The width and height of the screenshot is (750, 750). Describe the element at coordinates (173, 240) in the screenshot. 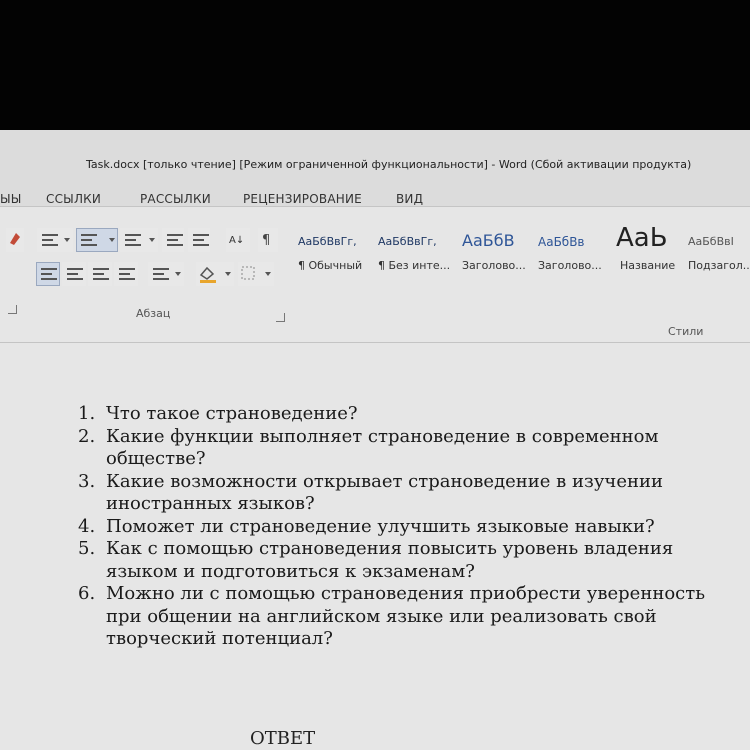

I see `decrease-indent-button` at that location.